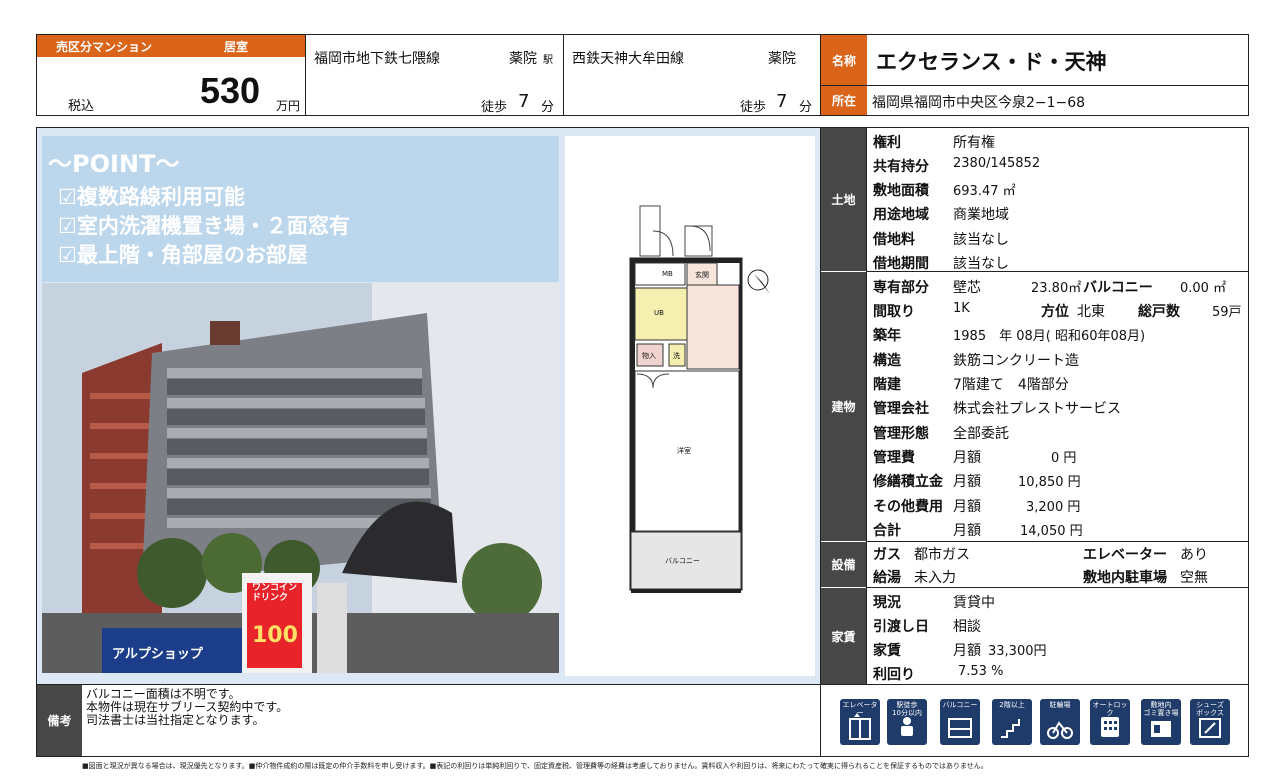 This screenshot has width=1280, height=778. Describe the element at coordinates (997, 163) in the screenshot. I see `land-row-value: 2380/145852` at that location.